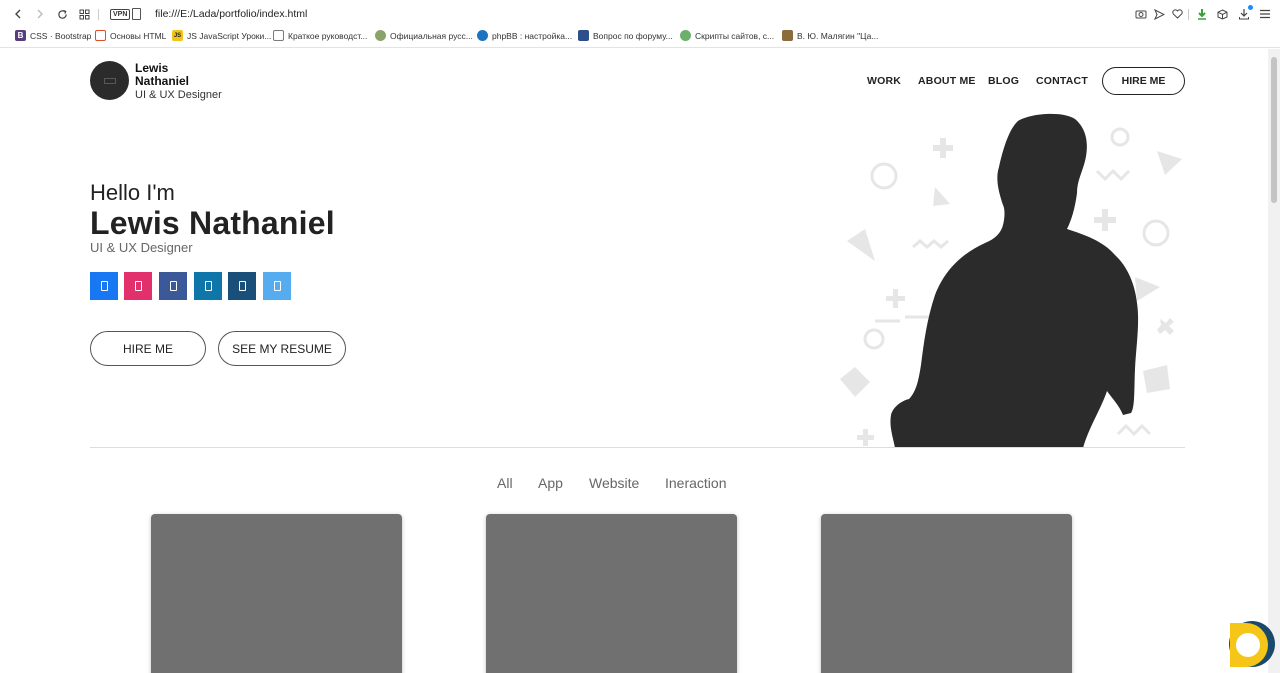  What do you see at coordinates (212, 223) in the screenshot?
I see `hero-name: Lewis Nathaniel` at bounding box center [212, 223].